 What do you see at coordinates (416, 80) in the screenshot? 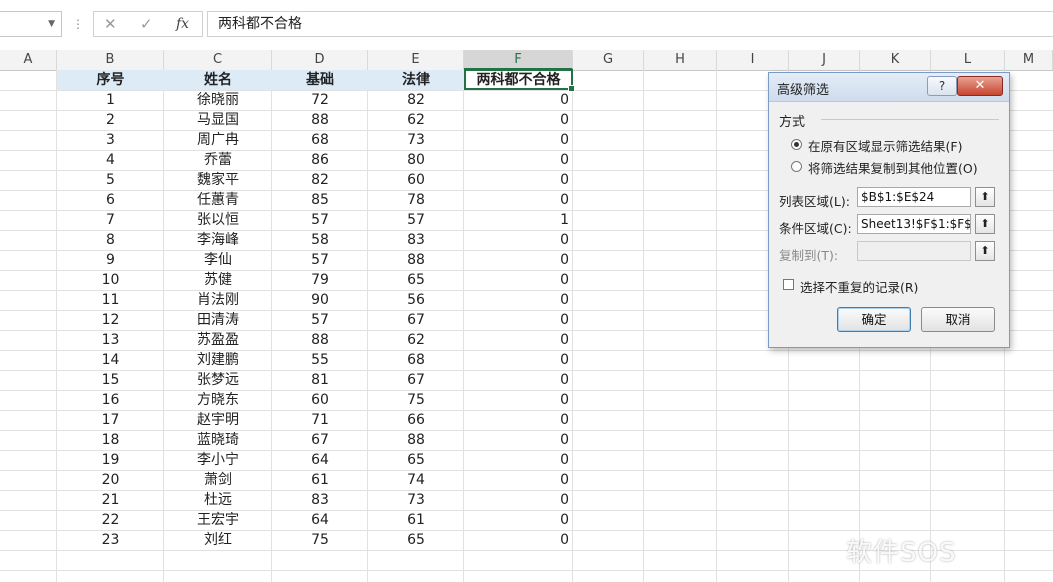
I see `header-cell: 法律` at bounding box center [416, 80].